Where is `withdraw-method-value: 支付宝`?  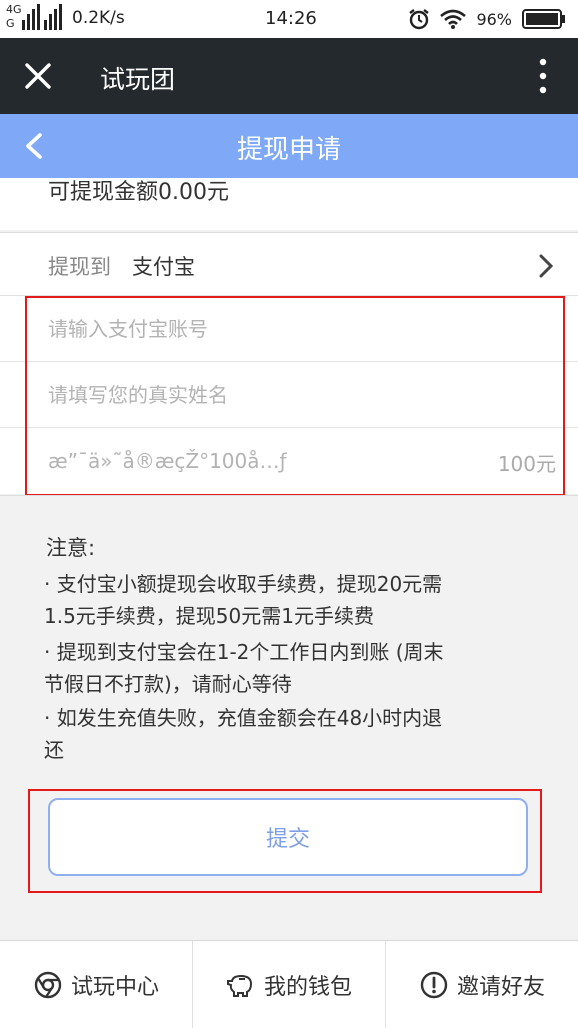 withdraw-method-value: 支付宝 is located at coordinates (163, 267).